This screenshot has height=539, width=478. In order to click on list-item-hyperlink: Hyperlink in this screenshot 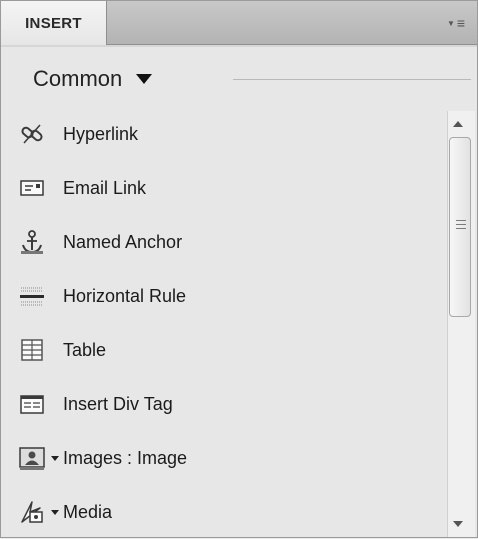, I will do `click(221, 134)`.